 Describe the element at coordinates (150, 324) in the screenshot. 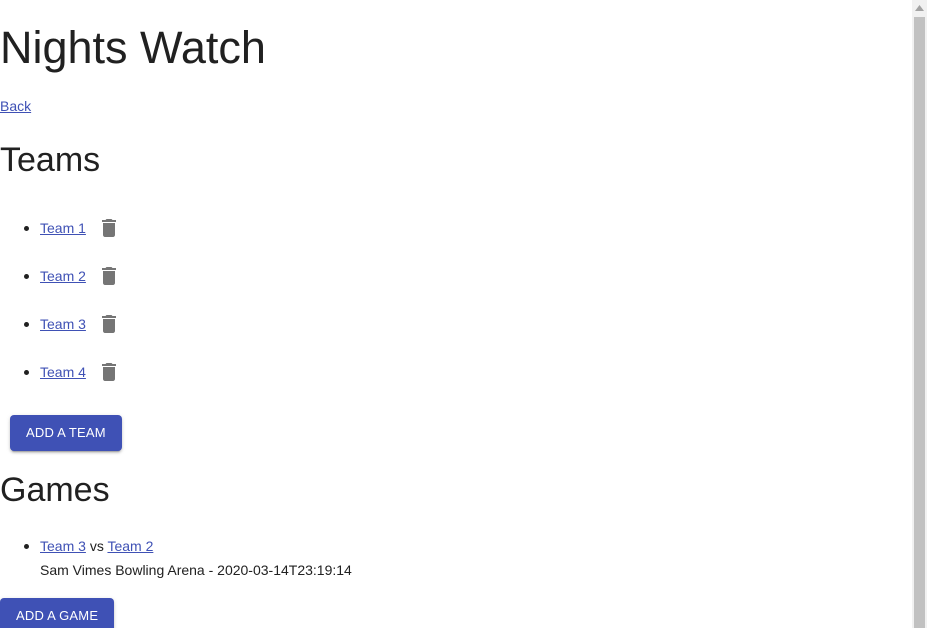

I see `team-list-item: Team 3` at that location.